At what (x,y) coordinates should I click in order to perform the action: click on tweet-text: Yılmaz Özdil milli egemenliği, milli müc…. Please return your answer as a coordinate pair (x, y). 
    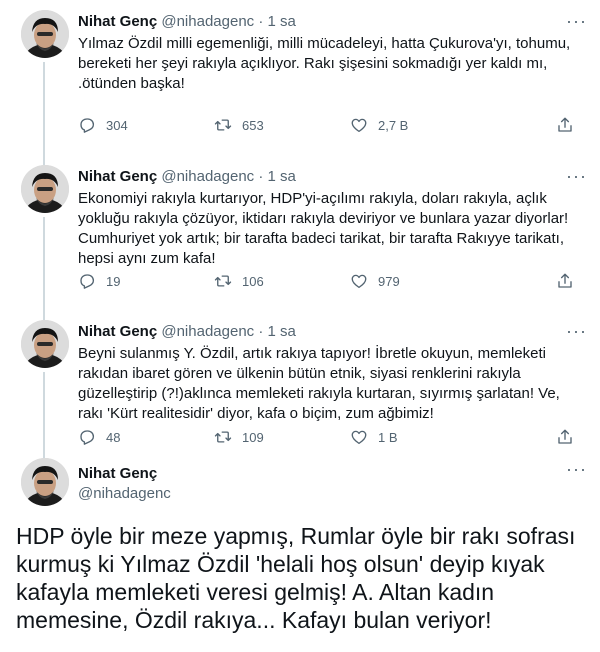
    Looking at the image, I should click on (324, 63).